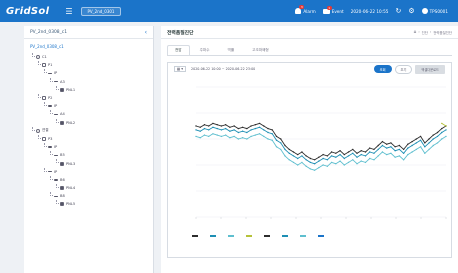  What do you see at coordinates (382, 69) in the screenshot?
I see `search-button: 조회` at bounding box center [382, 69].